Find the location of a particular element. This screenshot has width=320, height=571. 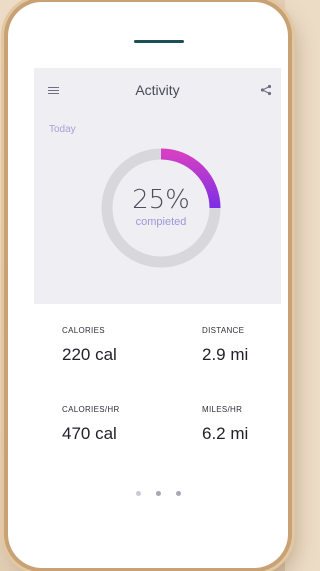

page-title: Activity is located at coordinates (157, 90).